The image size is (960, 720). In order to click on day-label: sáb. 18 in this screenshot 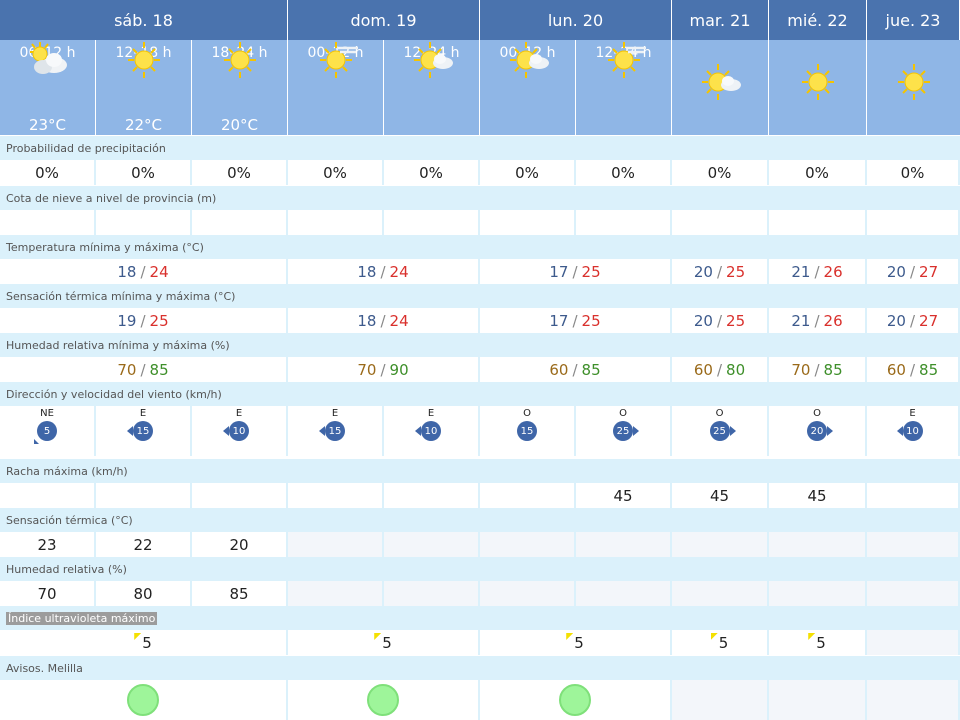, I will do `click(143, 20)`.